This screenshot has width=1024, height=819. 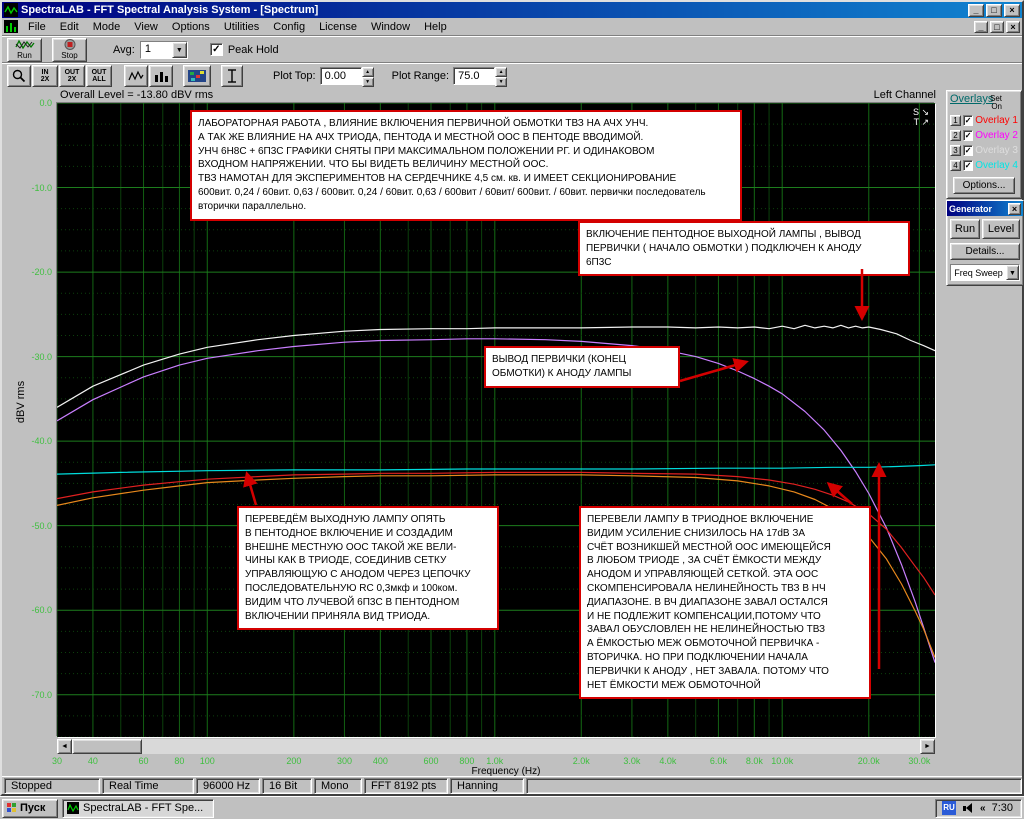 I want to click on status-cell-5: Mono, so click(x=338, y=785).